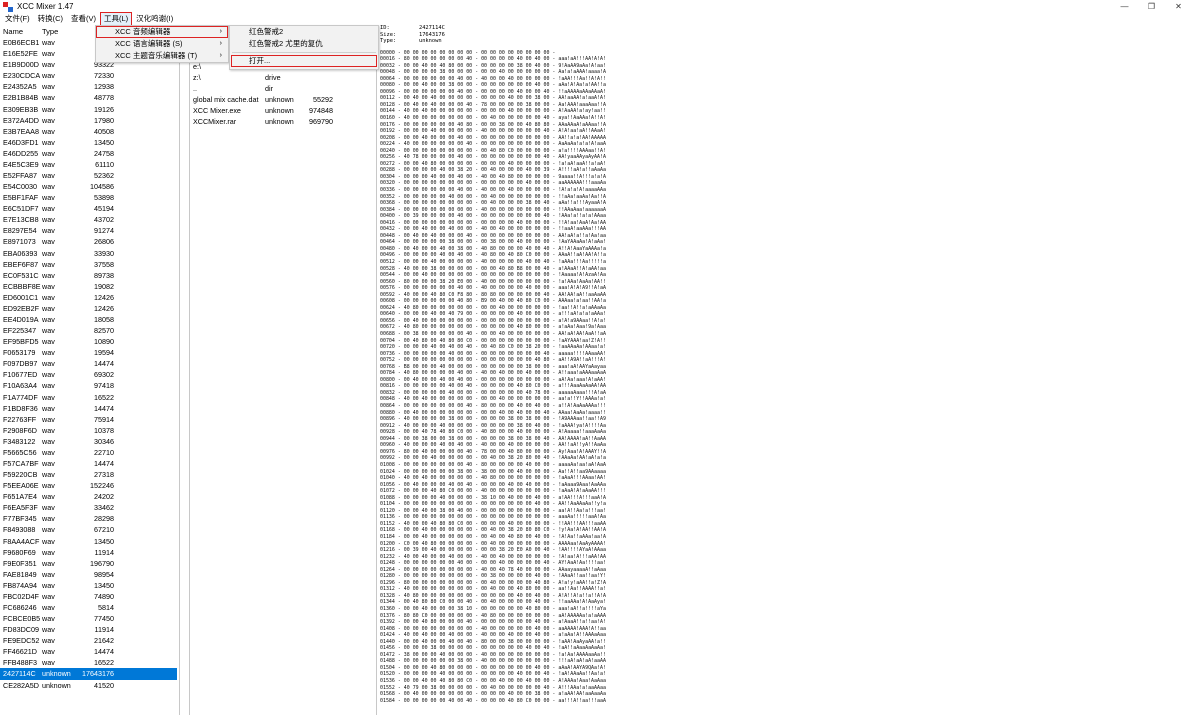  What do you see at coordinates (89, 264) in the screenshot?
I see `table-row: EBEF6F87 wav 37558` at bounding box center [89, 264].